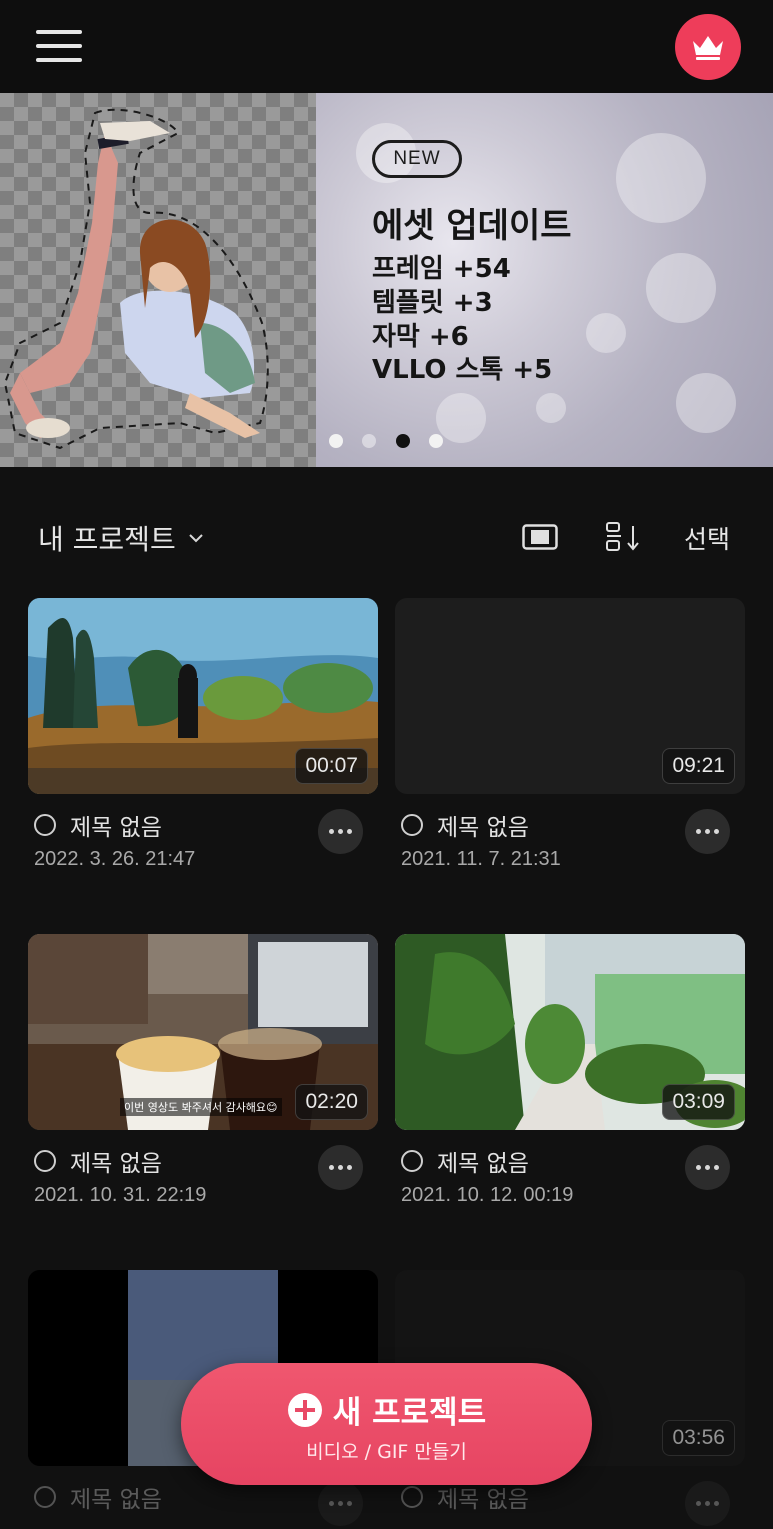  What do you see at coordinates (203, 1032) in the screenshot?
I see `project-thumbnail: 이번 영상도 봐주셔서 감사해요😊 02:20` at bounding box center [203, 1032].